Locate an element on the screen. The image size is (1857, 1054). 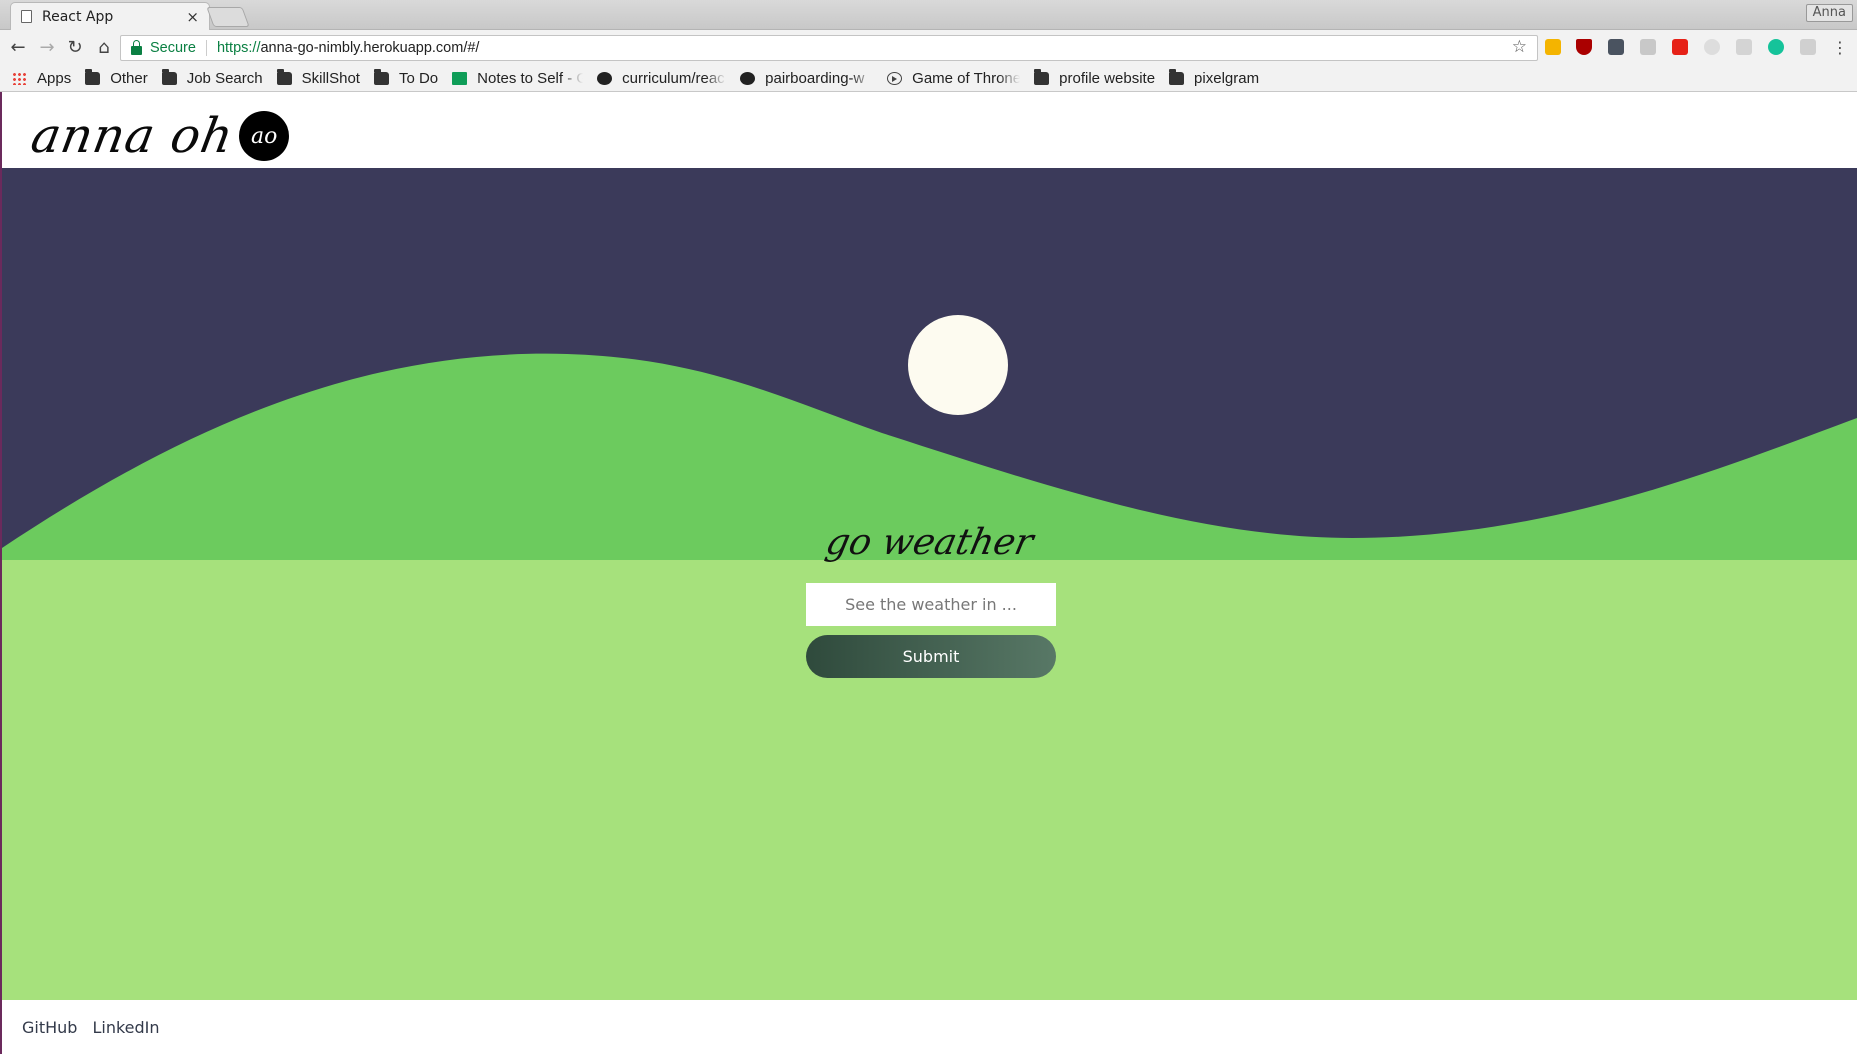
extension-ublock-icon is located at coordinates (1584, 47).